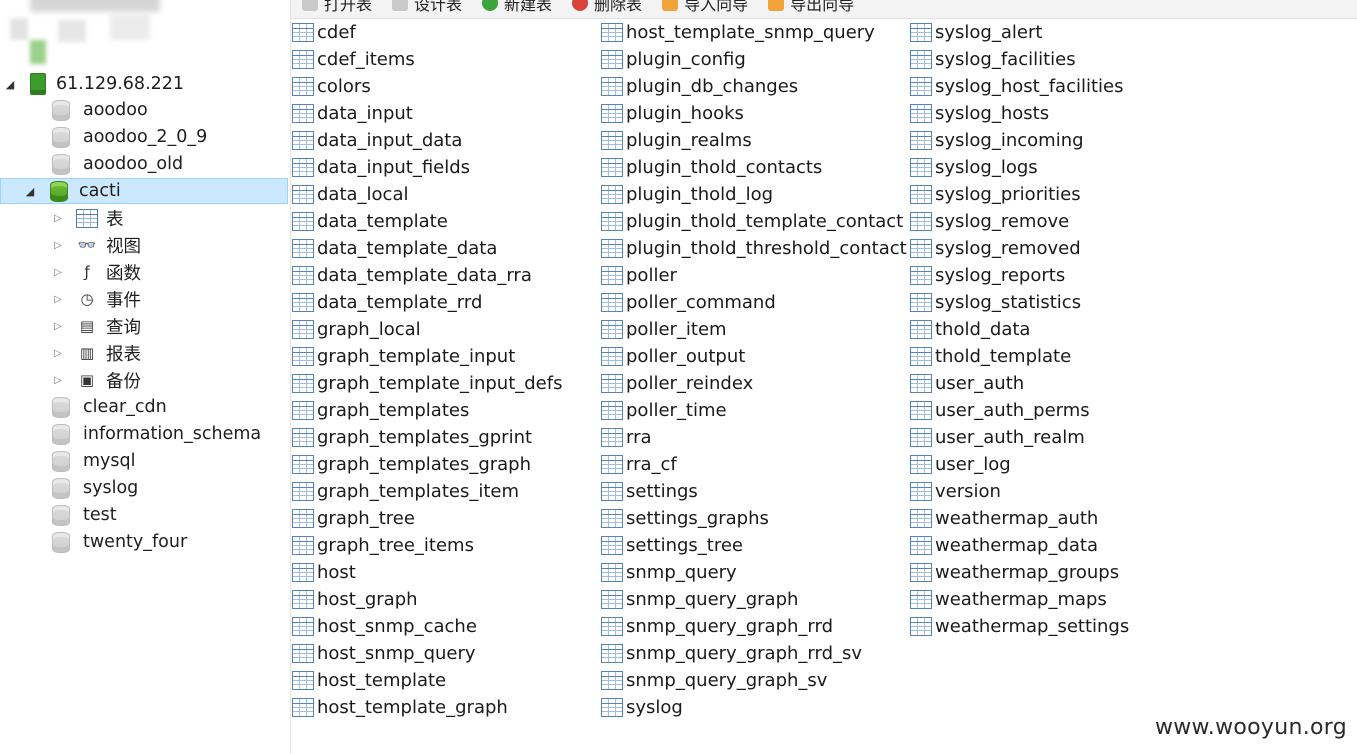 This screenshot has width=1357, height=754. I want to click on table-item: snmp_query_graph_rrd_sv, so click(755, 653).